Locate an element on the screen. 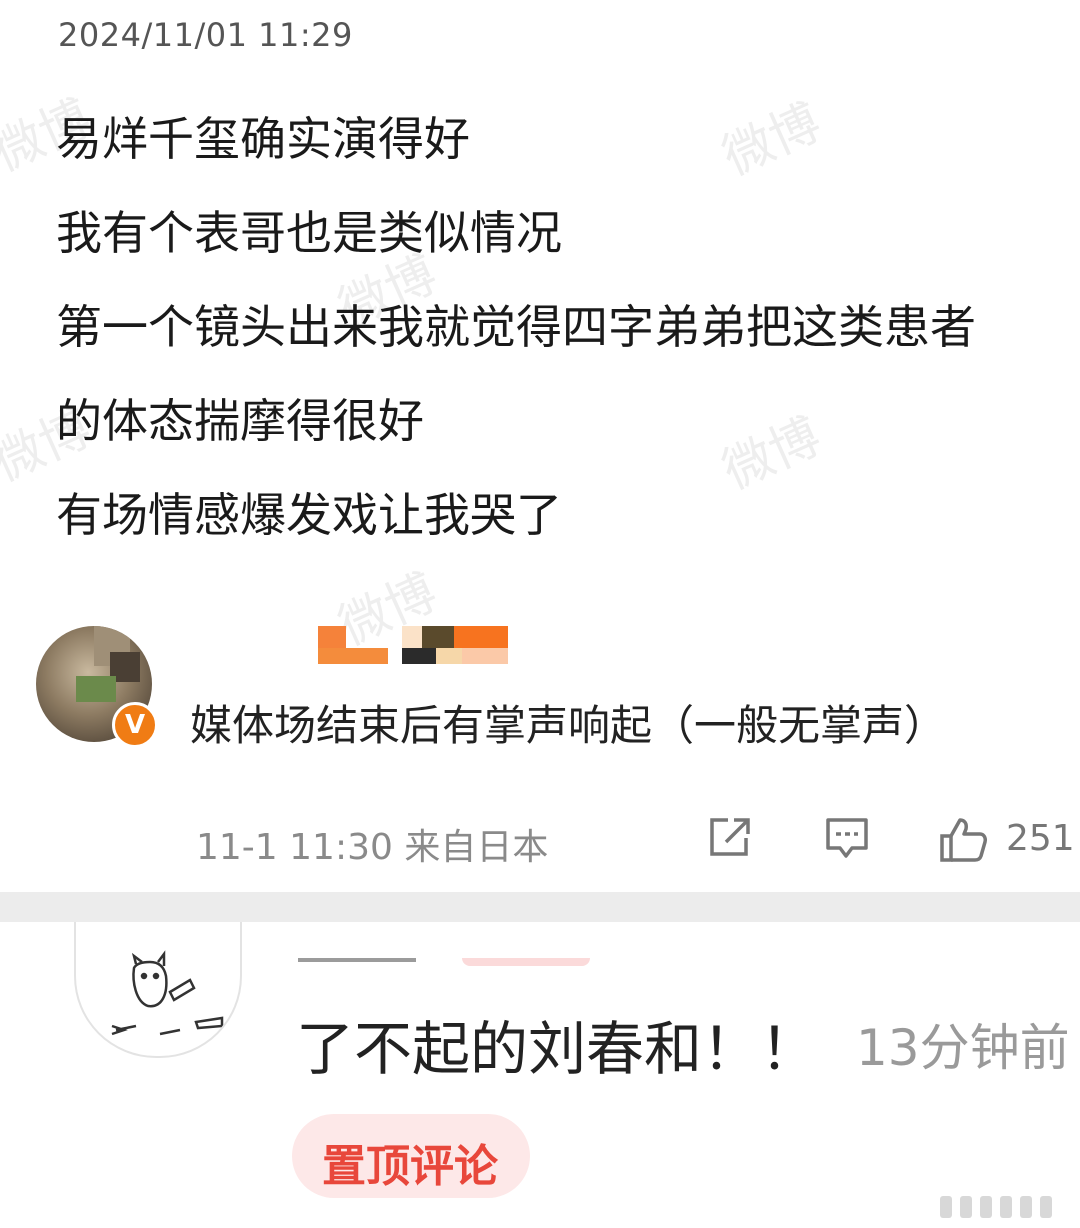  commenter-avatar is located at coordinates (158, 990).